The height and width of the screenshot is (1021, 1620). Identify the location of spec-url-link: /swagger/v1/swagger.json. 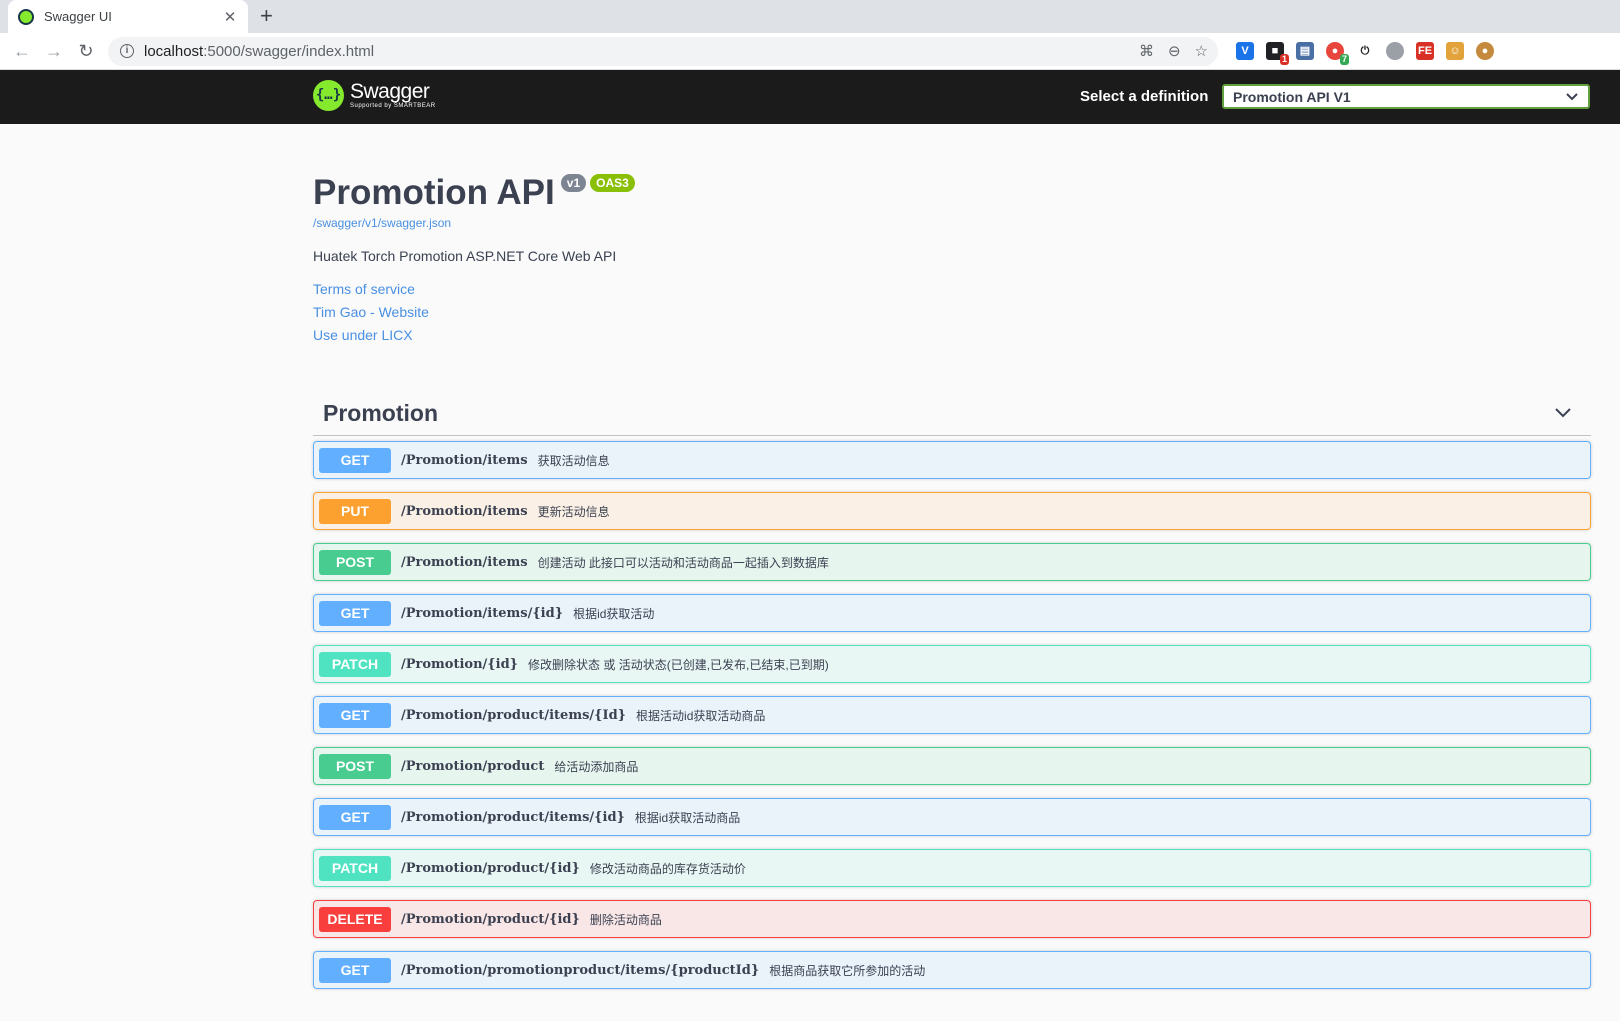
(953, 223).